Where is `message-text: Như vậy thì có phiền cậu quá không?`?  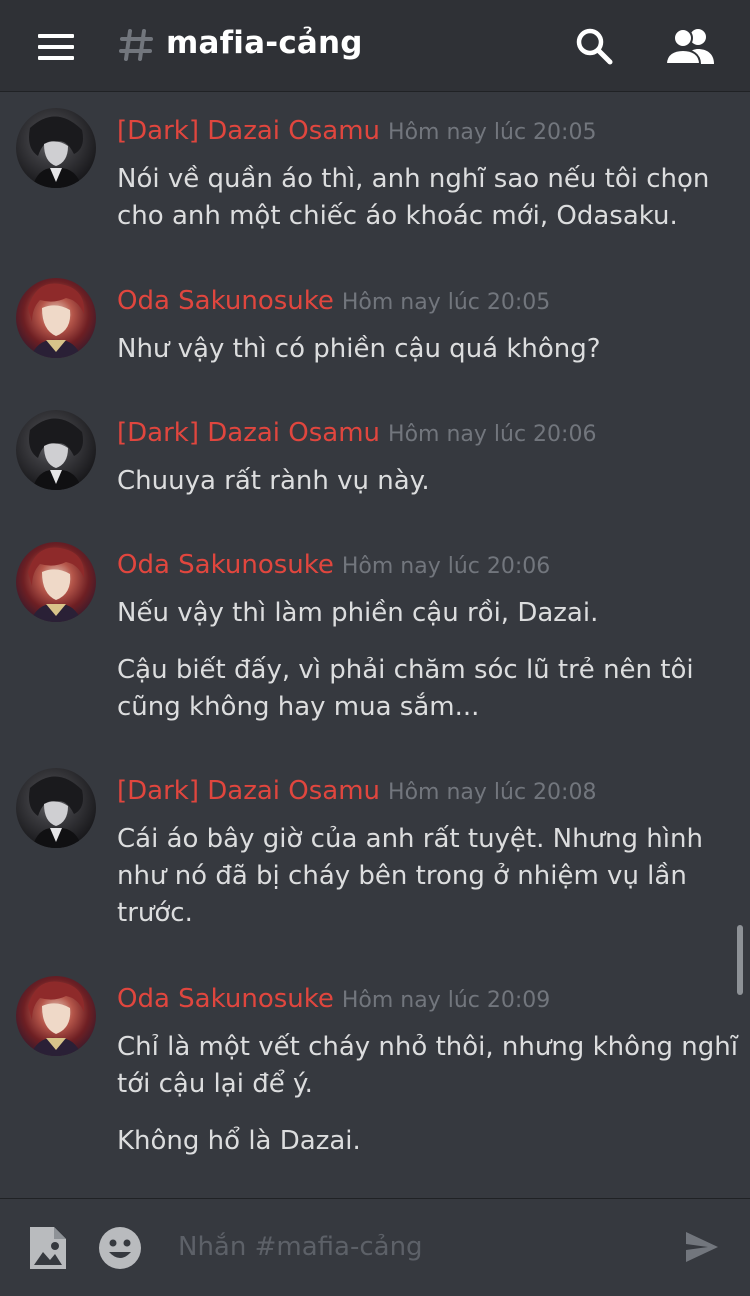
message-text: Như vậy thì có phiền cậu quá không? is located at coordinates (359, 349).